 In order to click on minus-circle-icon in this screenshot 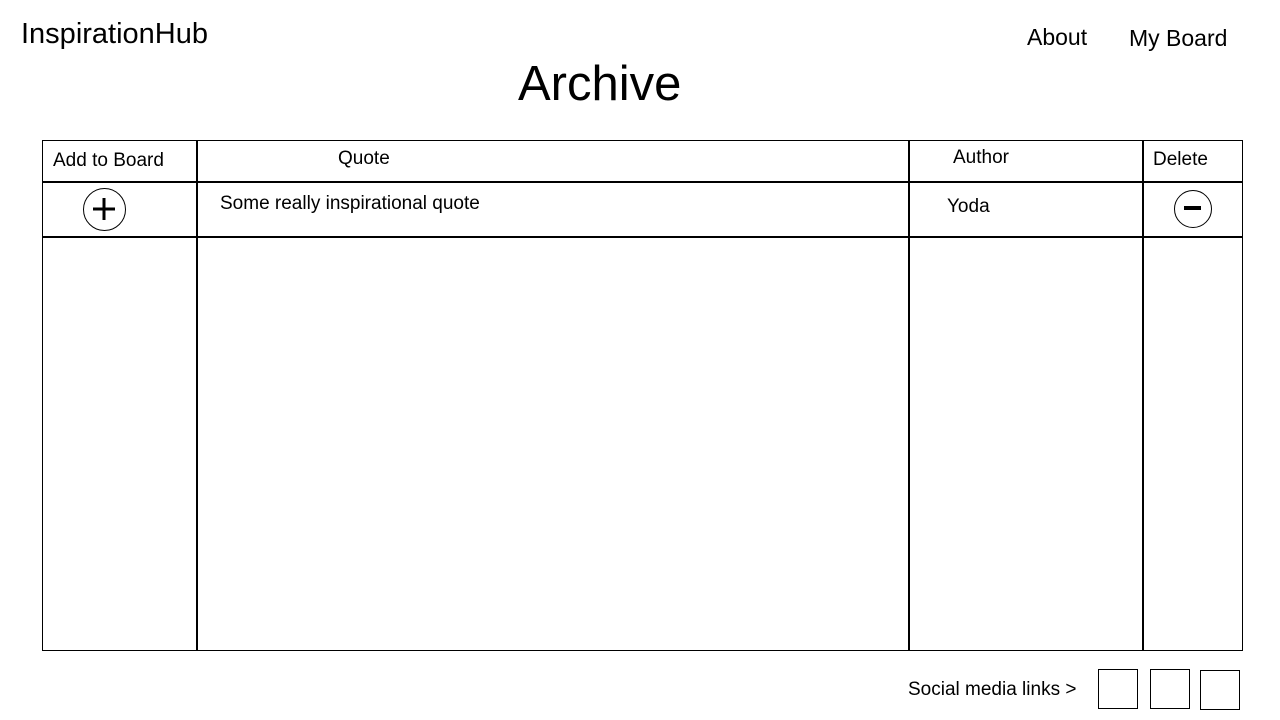, I will do `click(1192, 208)`.